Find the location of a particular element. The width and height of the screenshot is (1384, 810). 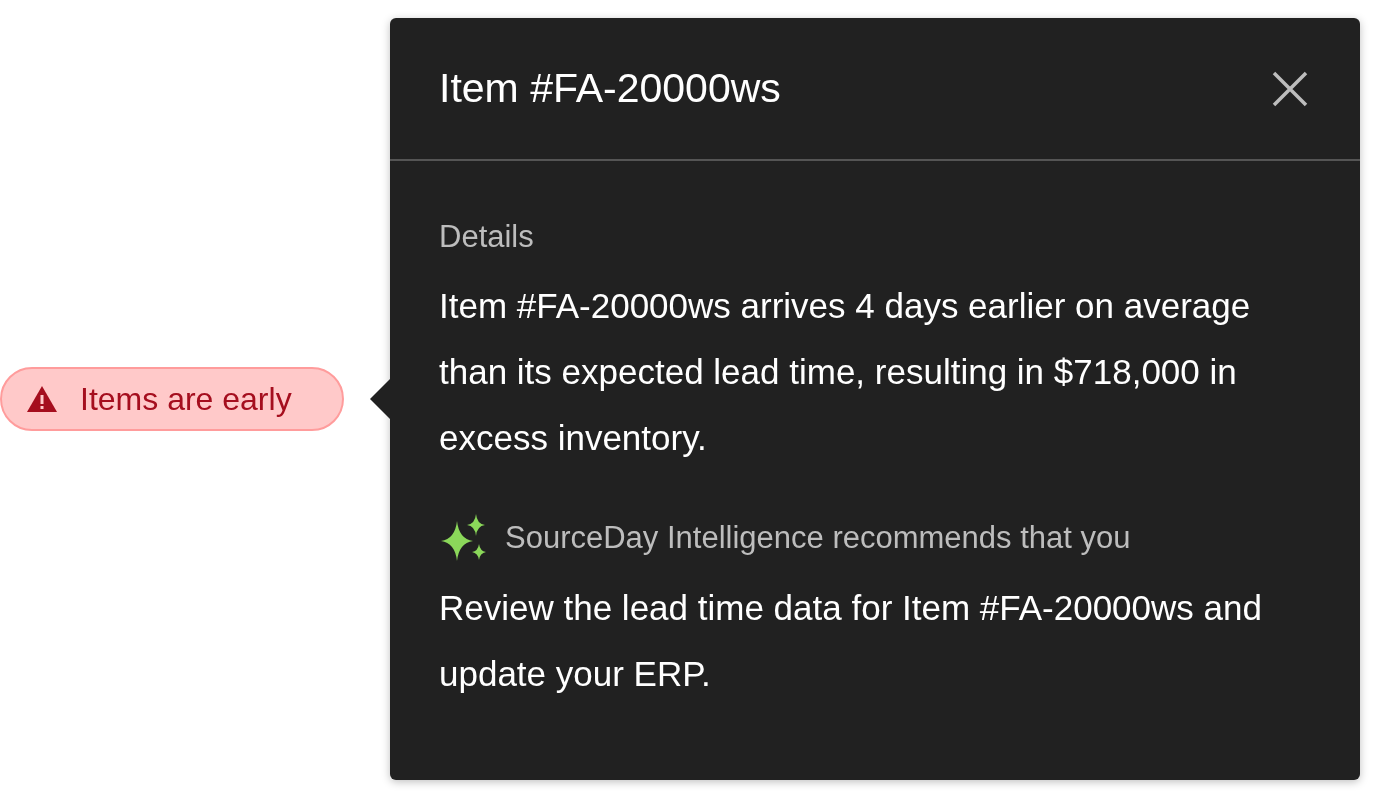

close-button is located at coordinates (1290, 88).